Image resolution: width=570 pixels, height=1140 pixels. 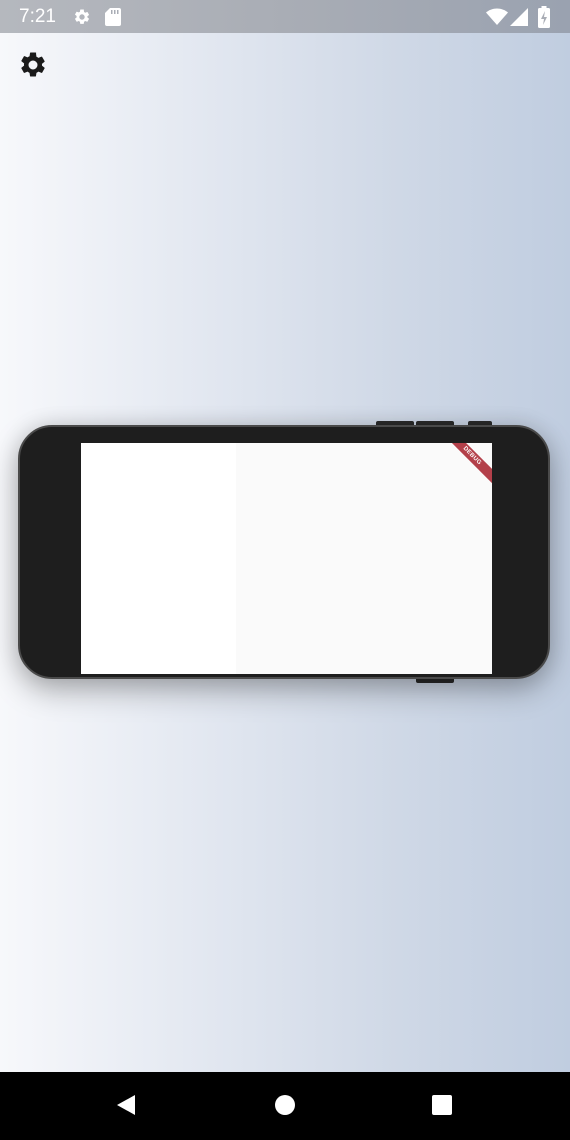 What do you see at coordinates (37, 16) in the screenshot?
I see `status-time: 7:21` at bounding box center [37, 16].